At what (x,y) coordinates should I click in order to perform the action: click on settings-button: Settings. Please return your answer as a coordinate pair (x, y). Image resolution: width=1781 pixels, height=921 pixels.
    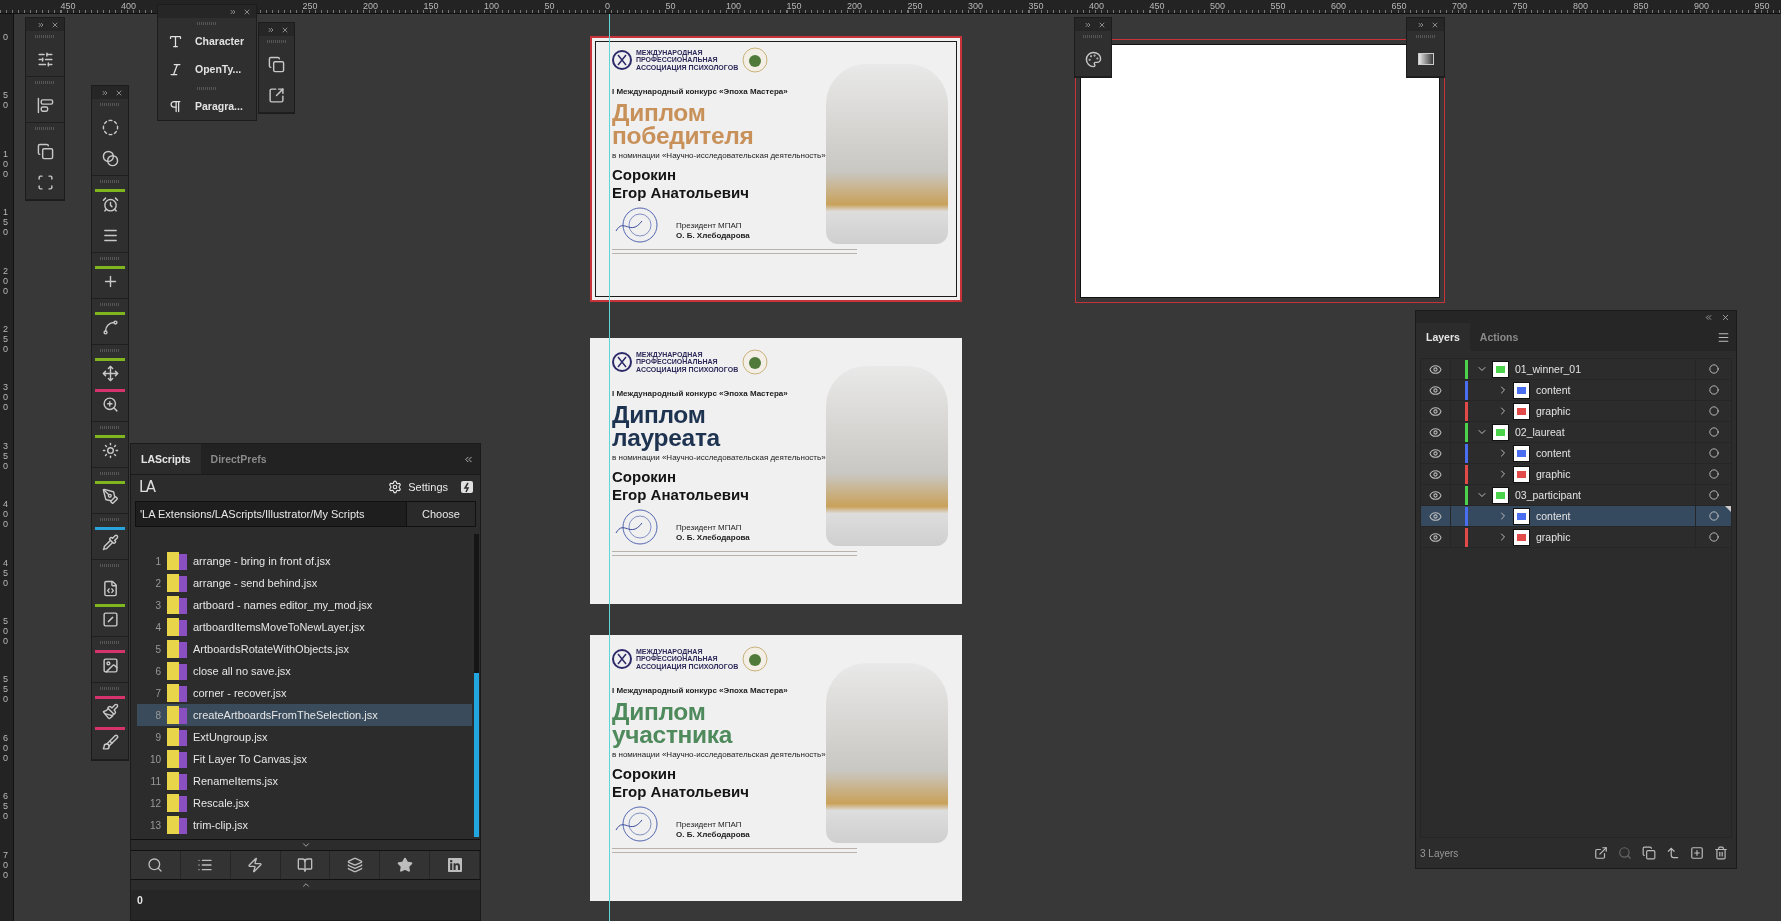
    Looking at the image, I should click on (418, 486).